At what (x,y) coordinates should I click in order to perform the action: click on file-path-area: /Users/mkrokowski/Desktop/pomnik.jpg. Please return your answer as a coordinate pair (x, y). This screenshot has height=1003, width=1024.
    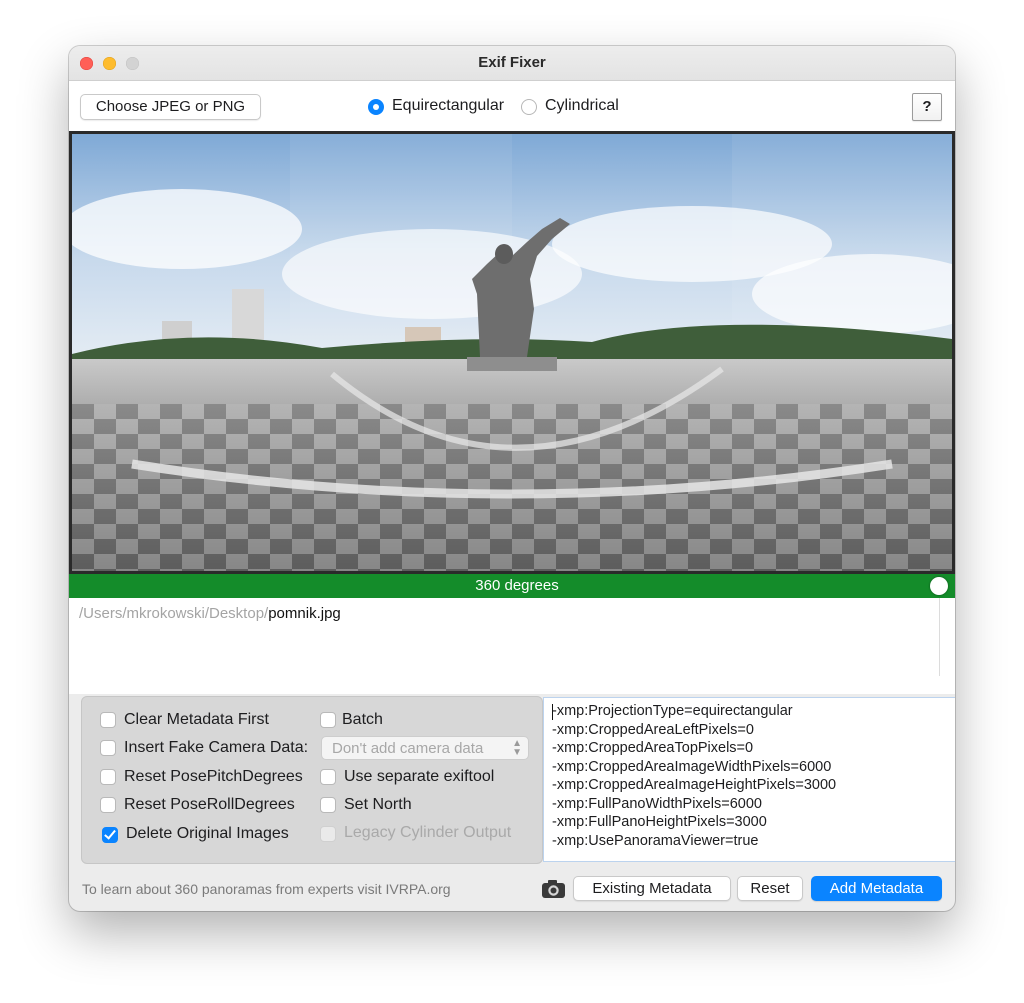
    Looking at the image, I should click on (512, 646).